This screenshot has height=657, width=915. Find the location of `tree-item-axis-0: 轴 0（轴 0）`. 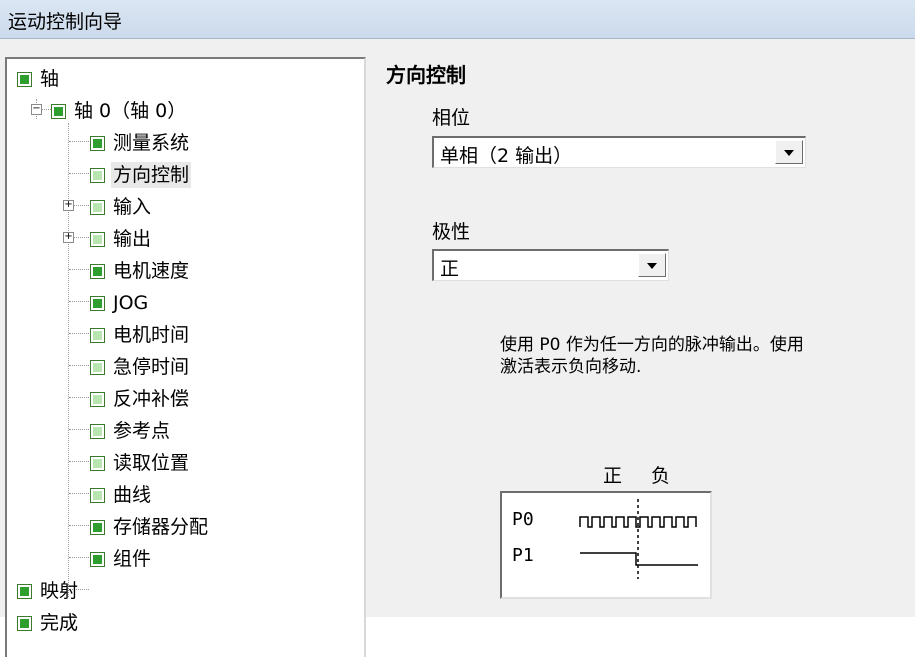

tree-item-axis-0: 轴 0（轴 0） is located at coordinates (119, 111).